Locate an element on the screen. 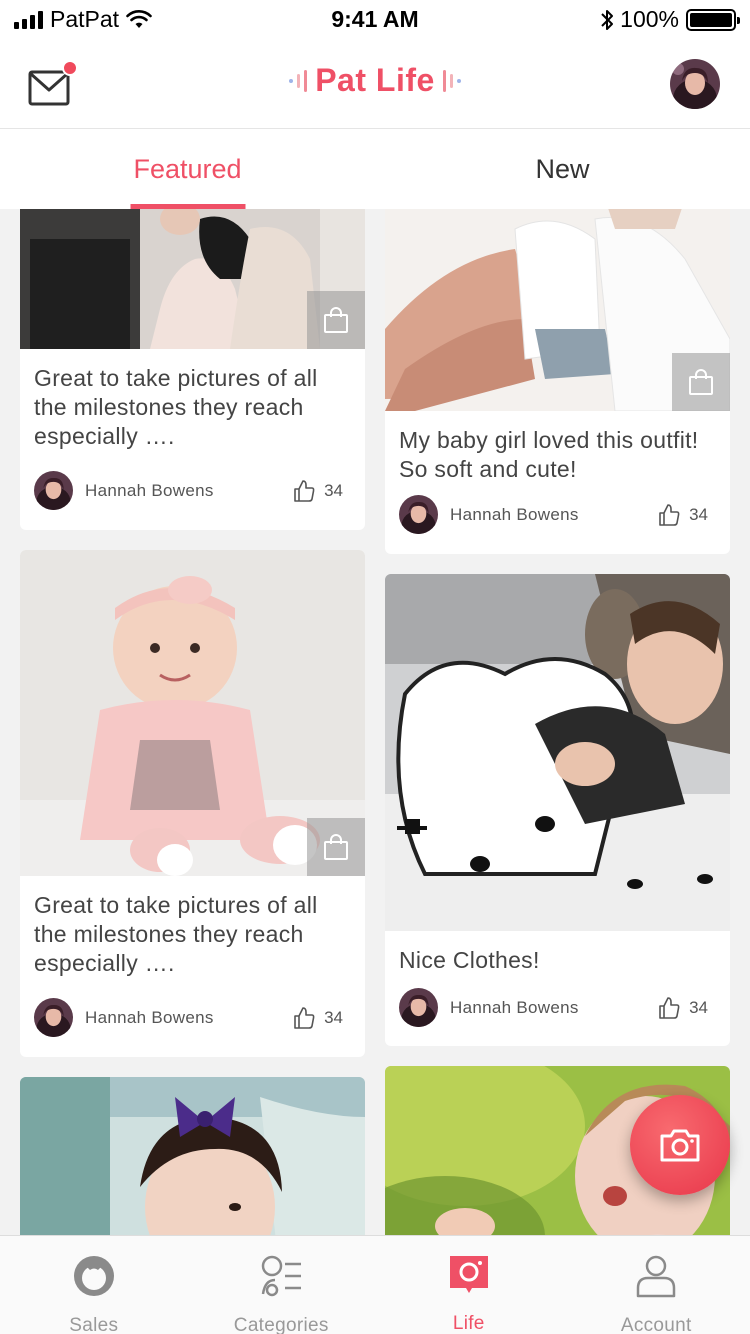  post-card is located at coordinates (192, 1156).